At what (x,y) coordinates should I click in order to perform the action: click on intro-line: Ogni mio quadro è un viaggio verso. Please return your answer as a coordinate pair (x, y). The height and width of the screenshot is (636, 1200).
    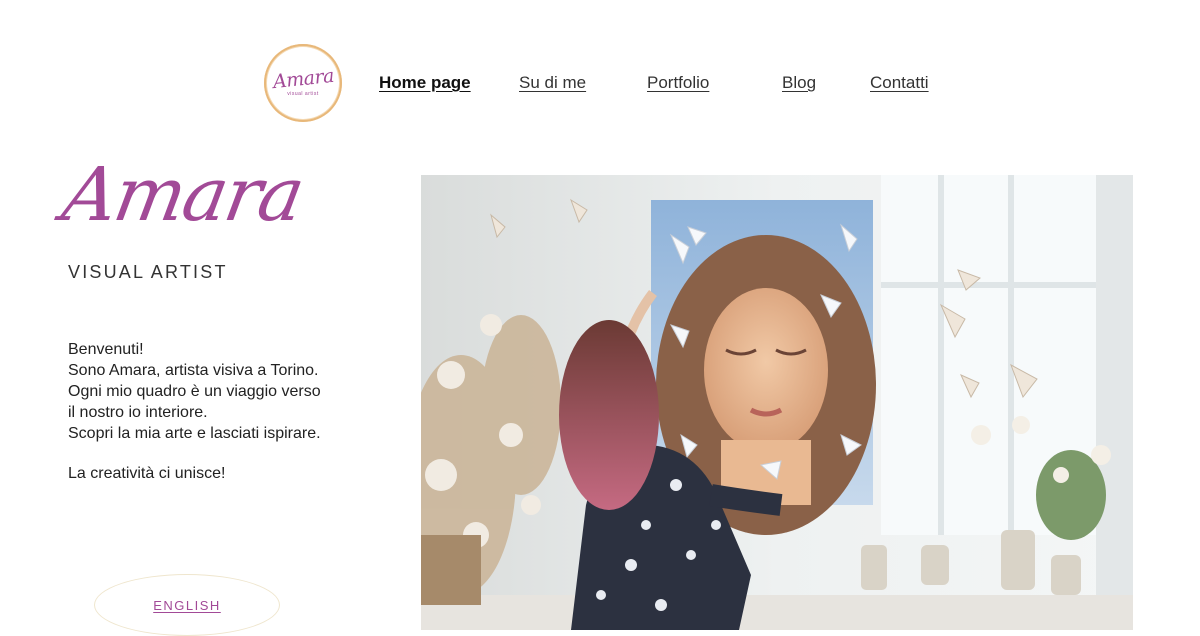
    Looking at the image, I should click on (194, 391).